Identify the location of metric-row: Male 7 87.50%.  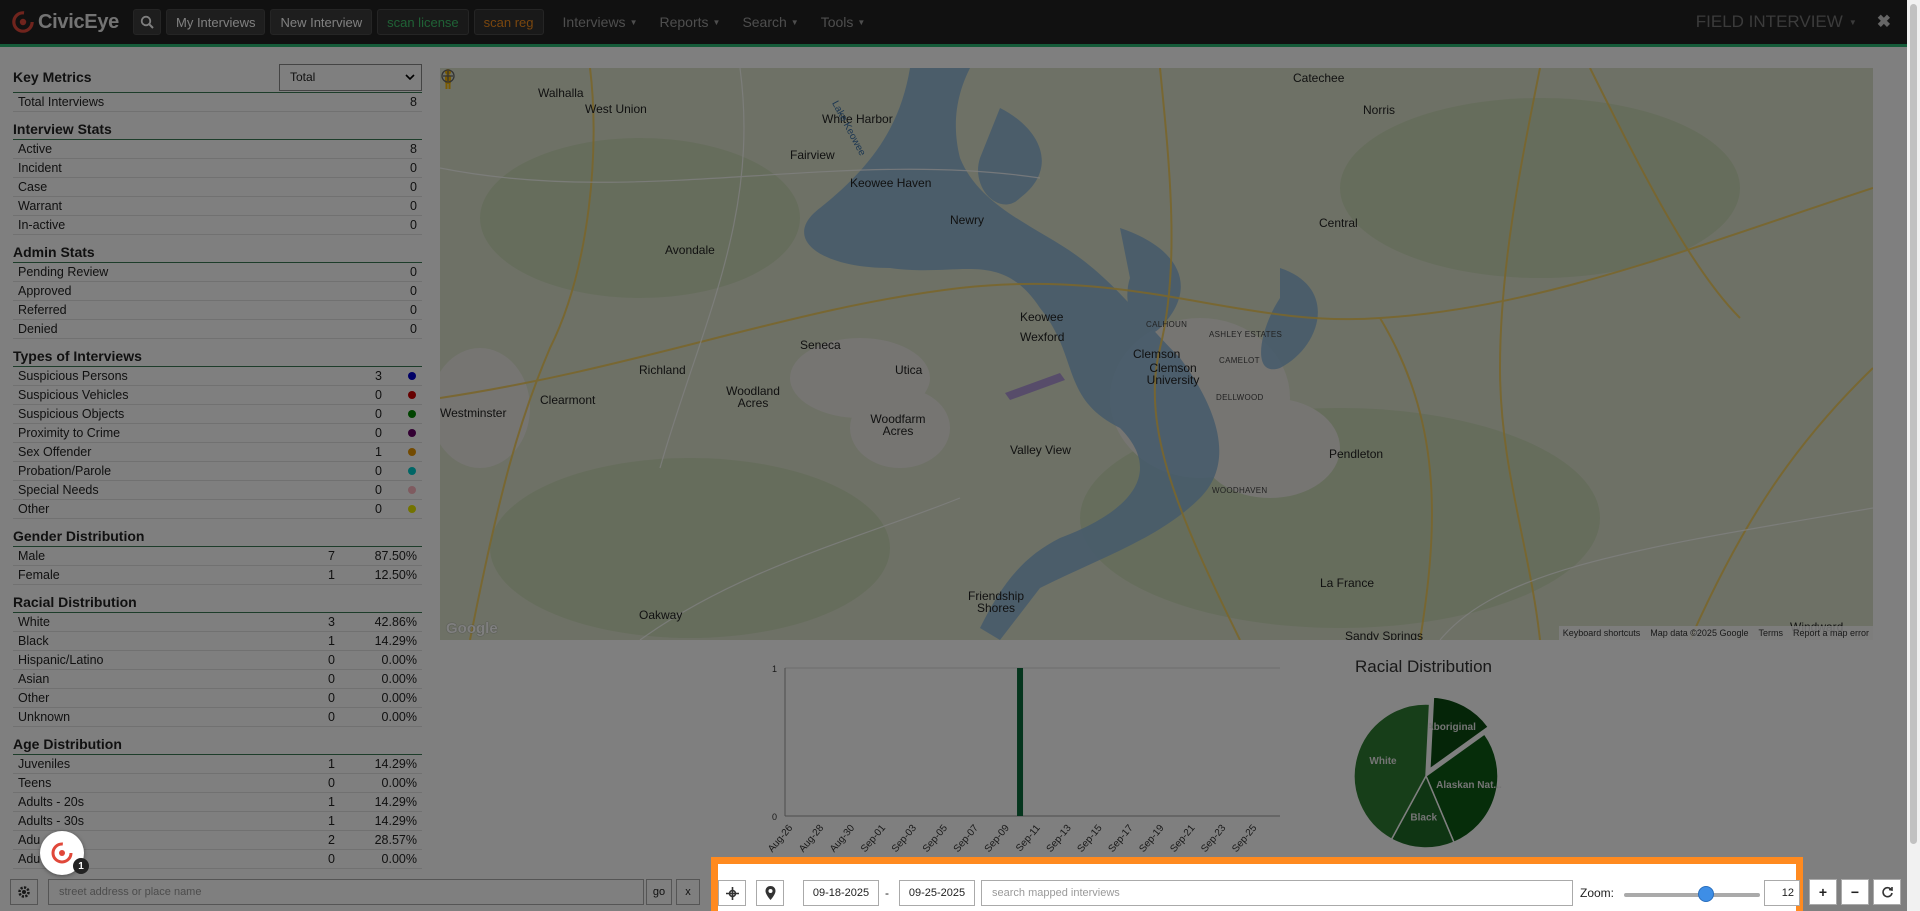
(217, 556).